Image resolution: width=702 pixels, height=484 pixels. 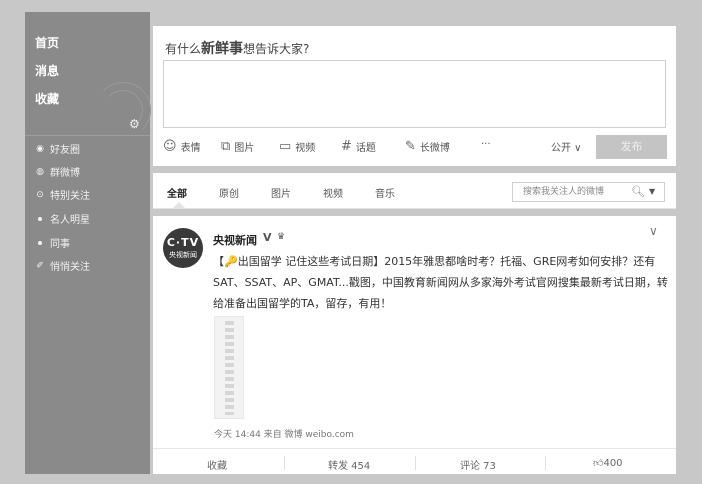 I want to click on pin-icon: ✐, so click(x=40, y=265).